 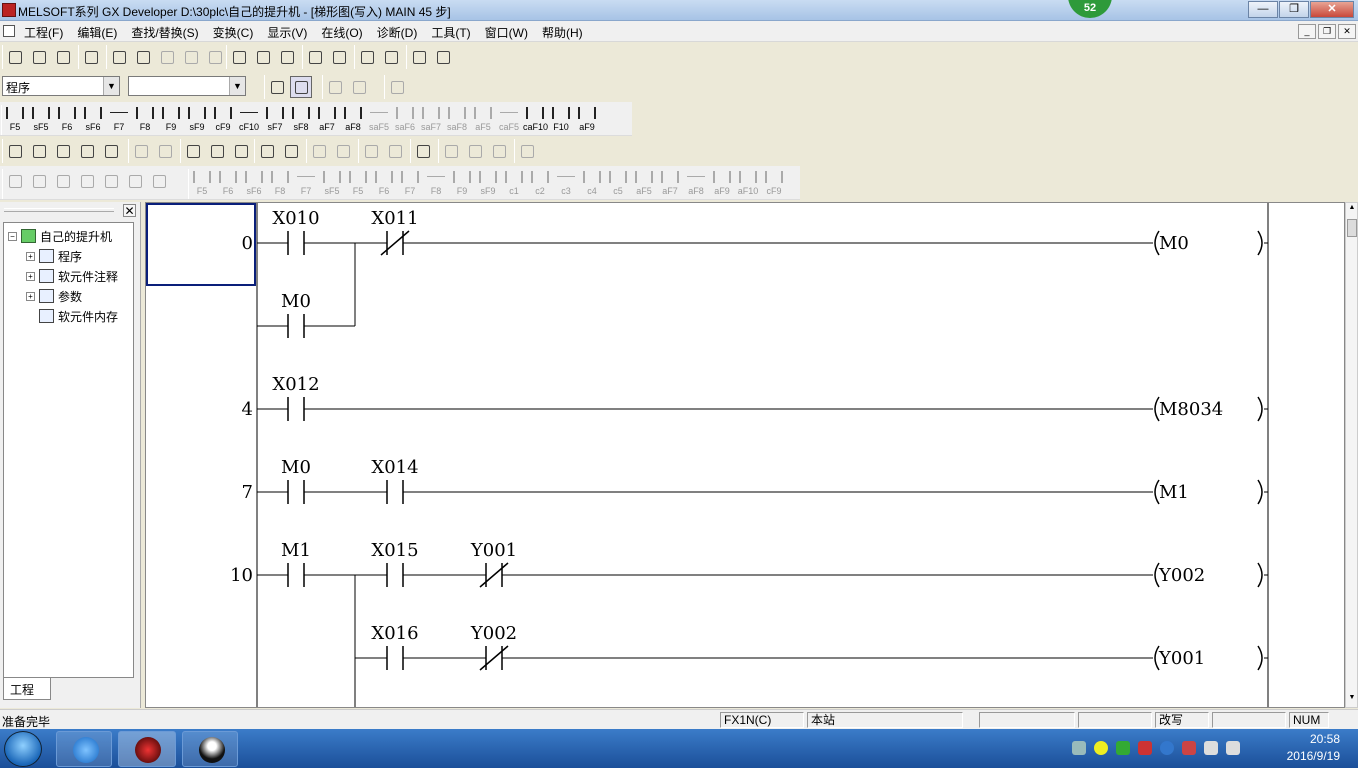 What do you see at coordinates (119, 119) in the screenshot?
I see `ladder-key-f7-button: F7` at bounding box center [119, 119].